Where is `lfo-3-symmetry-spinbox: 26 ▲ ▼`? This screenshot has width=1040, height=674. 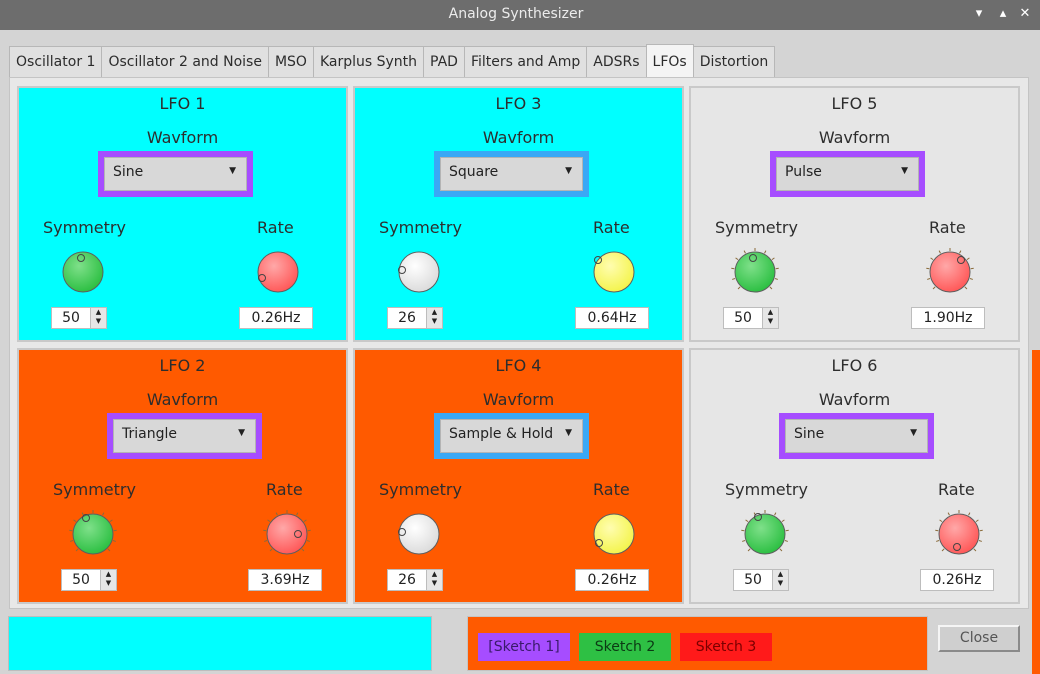 lfo-3-symmetry-spinbox: 26 ▲ ▼ is located at coordinates (415, 318).